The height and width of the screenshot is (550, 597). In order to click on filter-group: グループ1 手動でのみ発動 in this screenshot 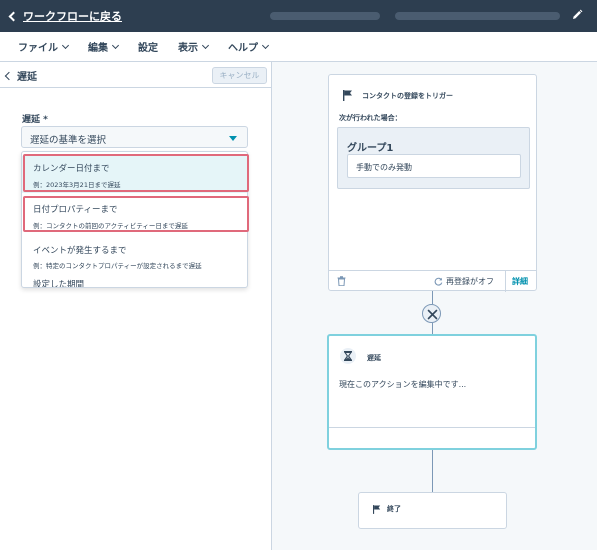, I will do `click(433, 158)`.